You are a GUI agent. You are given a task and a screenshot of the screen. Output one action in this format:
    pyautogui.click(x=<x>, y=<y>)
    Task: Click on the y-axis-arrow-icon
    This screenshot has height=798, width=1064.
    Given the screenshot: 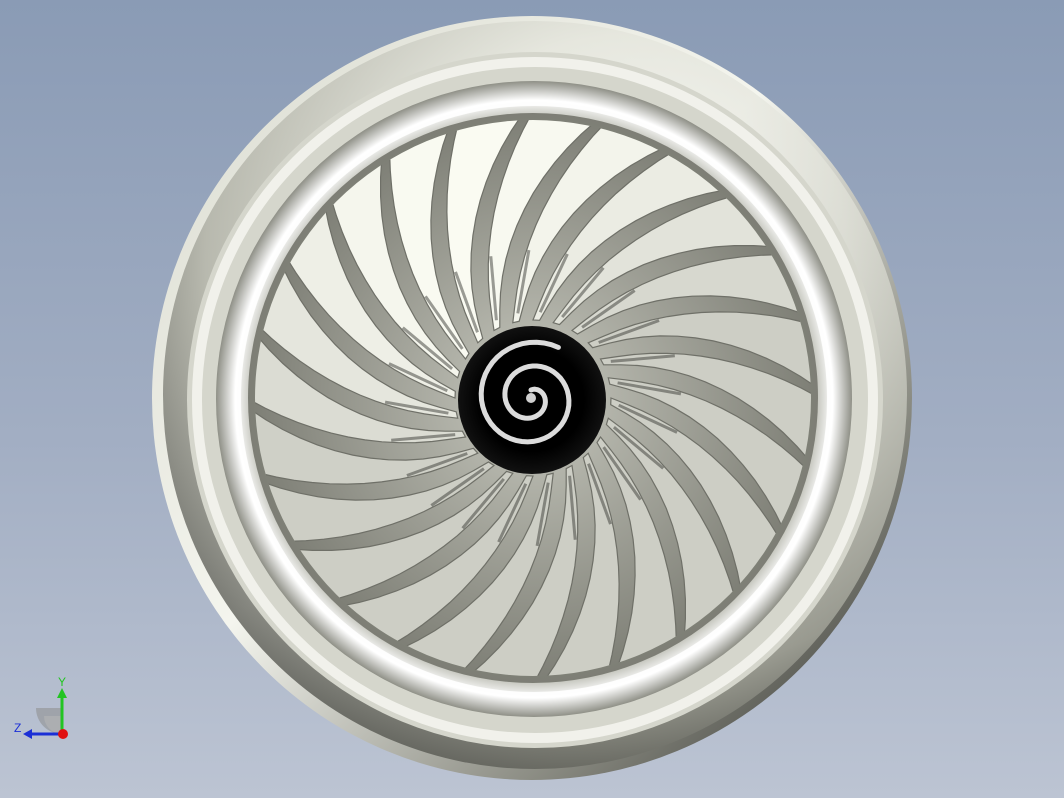 What is the action you would take?
    pyautogui.click(x=62, y=693)
    